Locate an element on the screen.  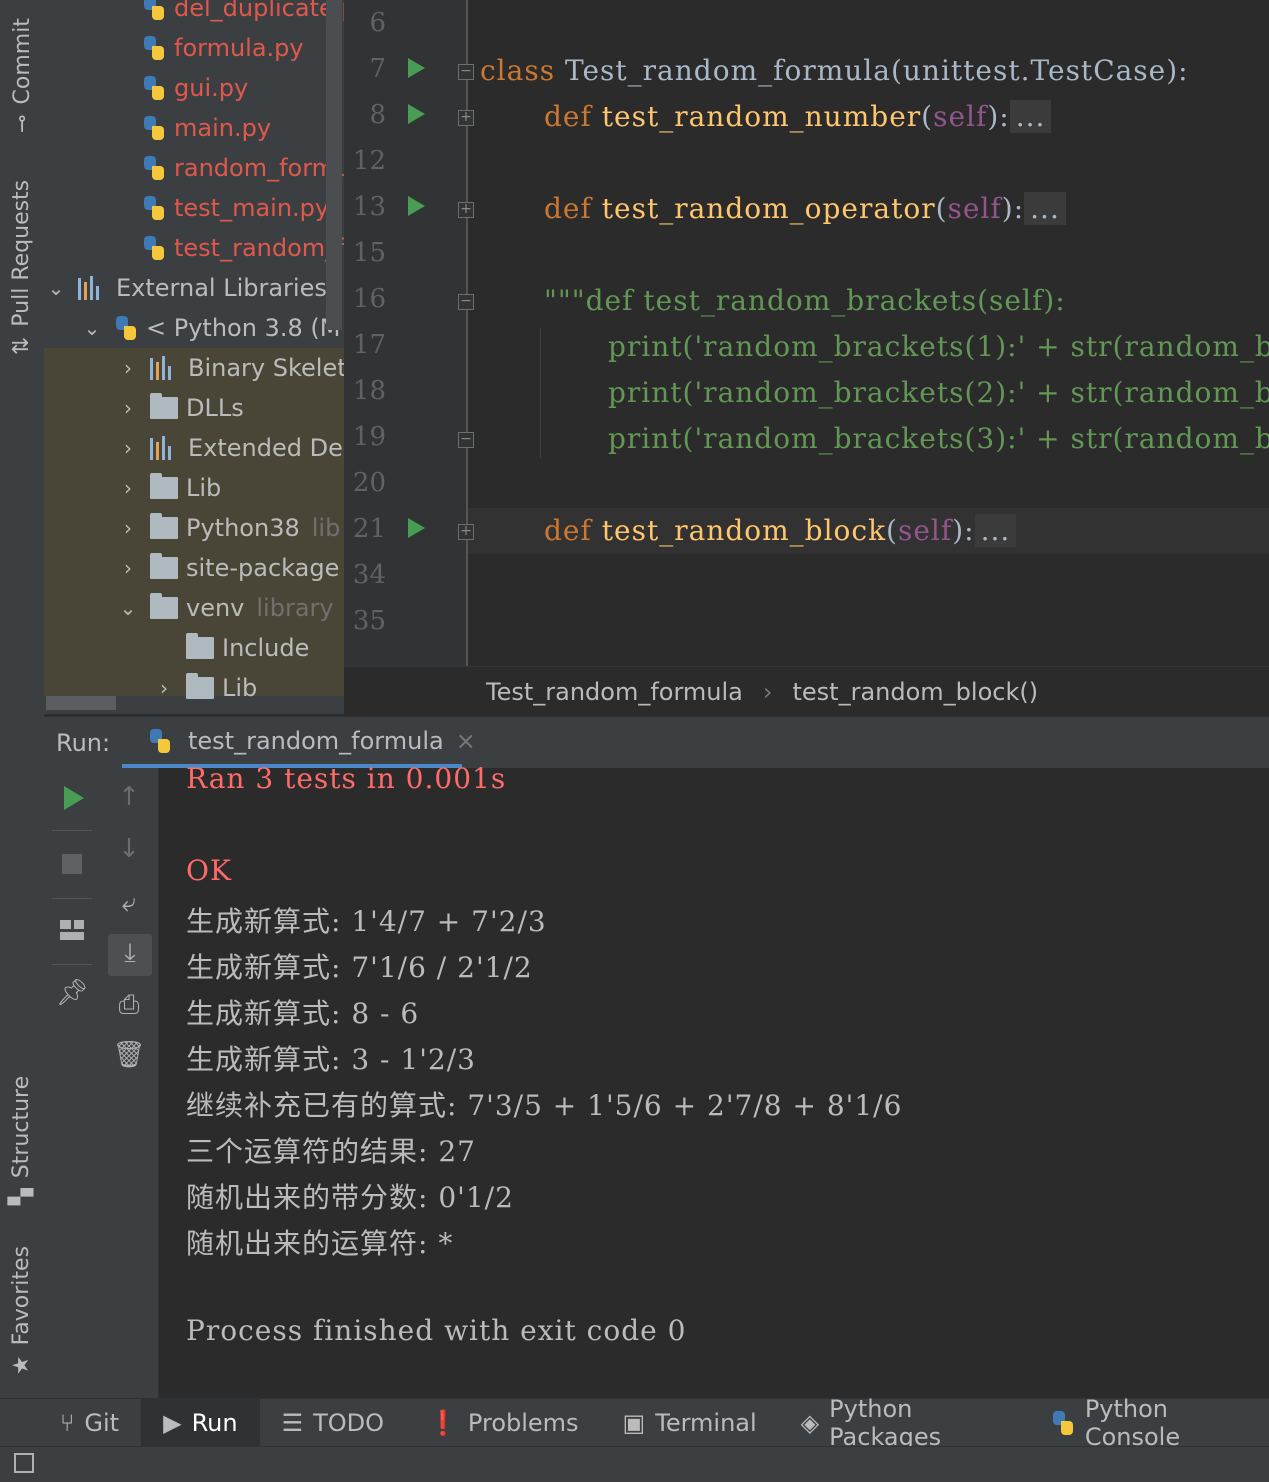
tree-item: del_duplicate.py is located at coordinates (243, 14).